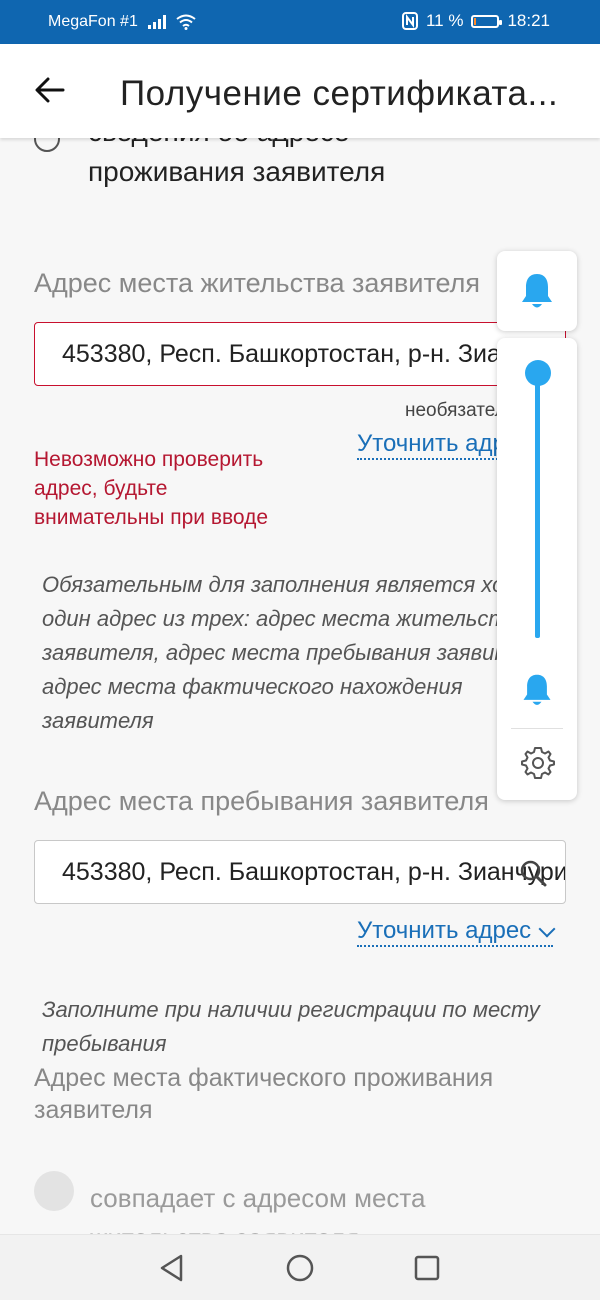 The image size is (600, 1300). What do you see at coordinates (156, 22) in the screenshot?
I see `signal-icon` at bounding box center [156, 22].